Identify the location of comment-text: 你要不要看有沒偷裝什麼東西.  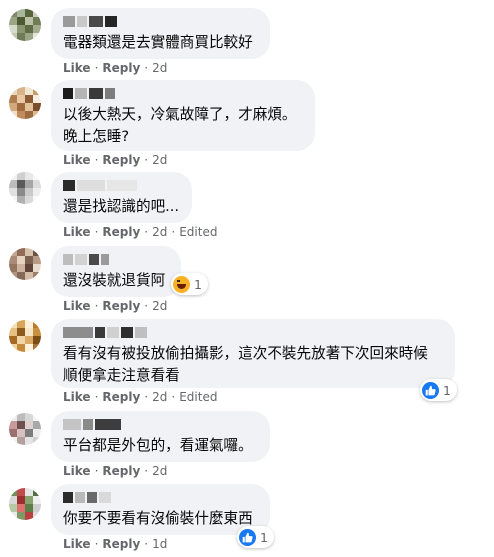
(158, 518).